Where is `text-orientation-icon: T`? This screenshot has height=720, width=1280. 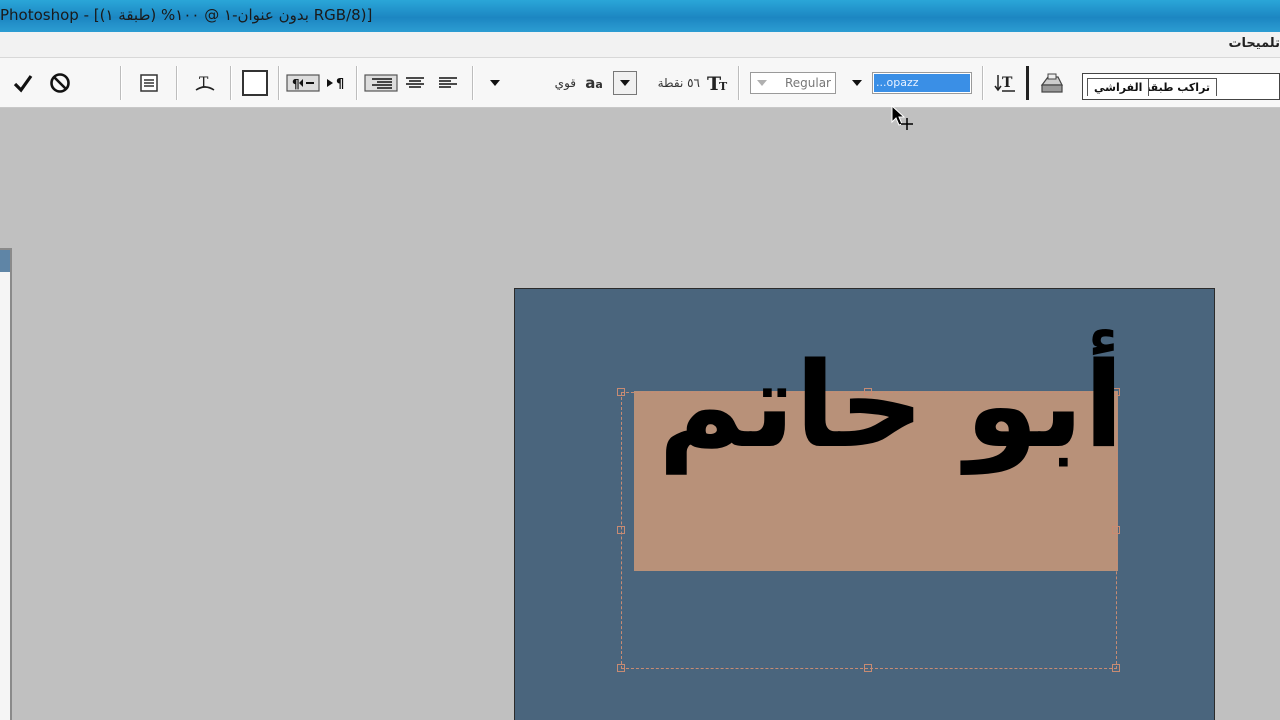 text-orientation-icon: T is located at coordinates (1006, 83).